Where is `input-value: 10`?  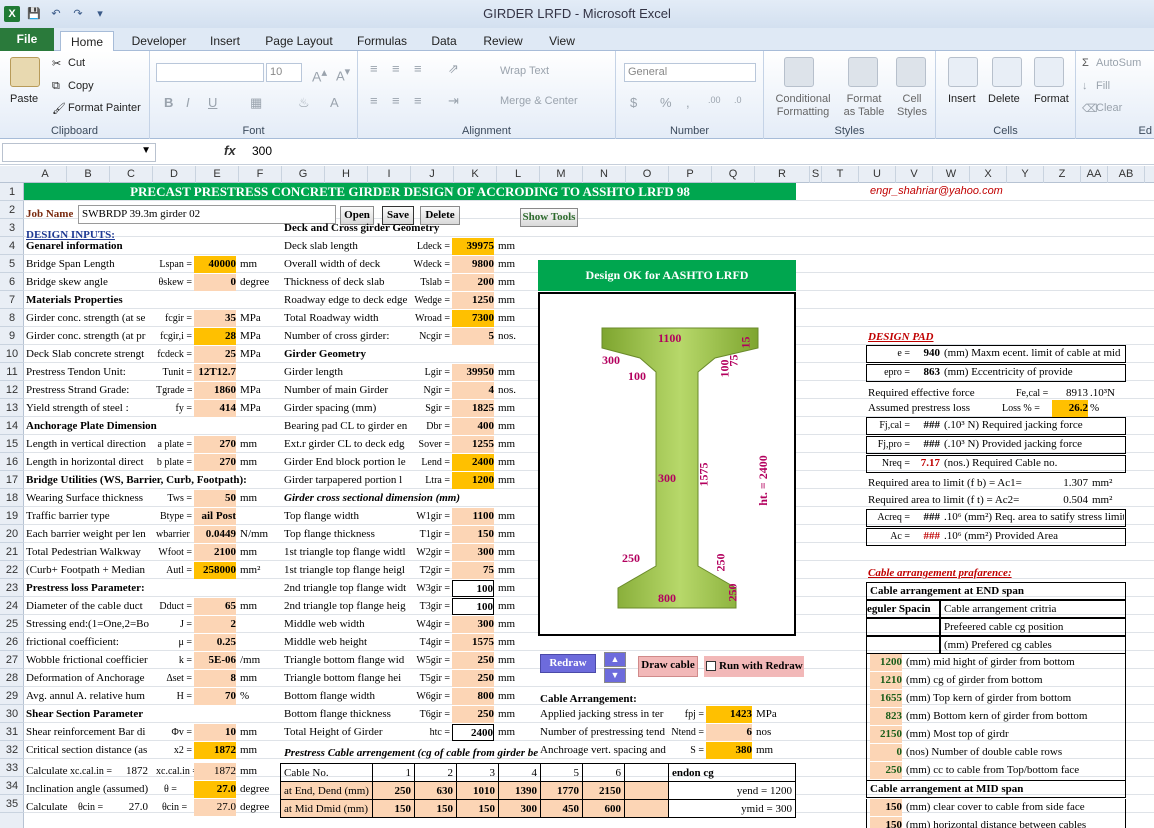 input-value: 10 is located at coordinates (215, 732).